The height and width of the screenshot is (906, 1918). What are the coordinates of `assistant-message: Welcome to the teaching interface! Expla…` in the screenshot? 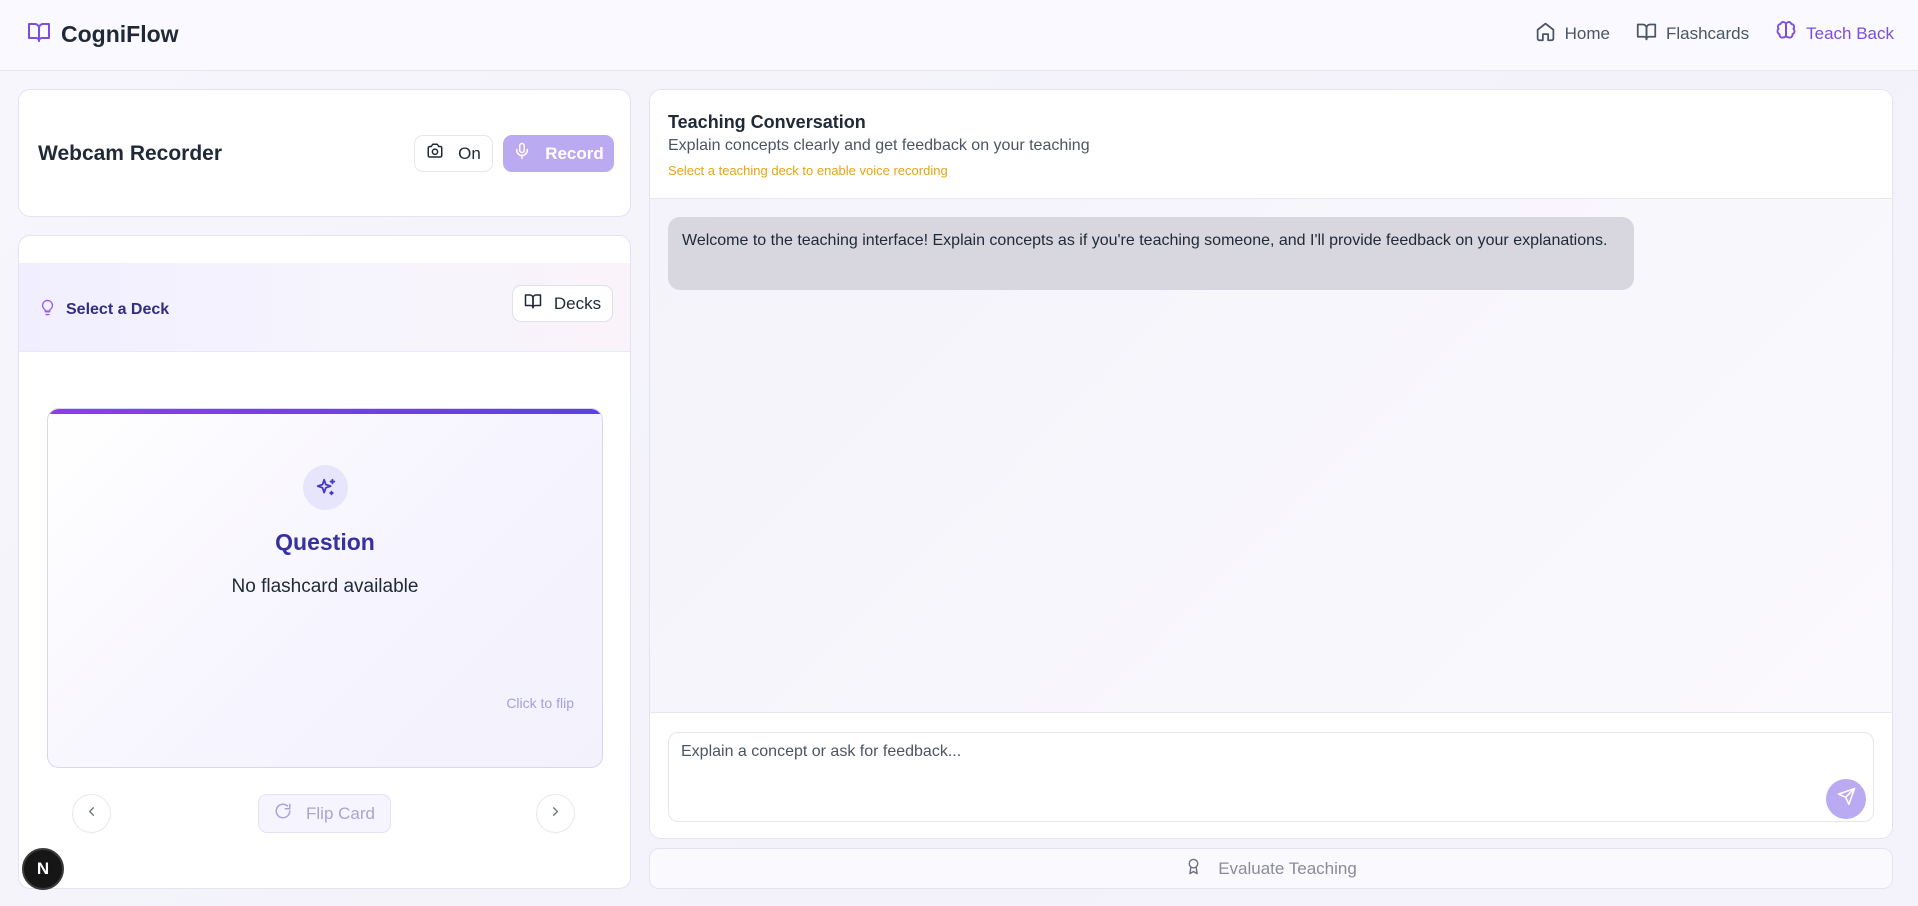 It's located at (1151, 253).